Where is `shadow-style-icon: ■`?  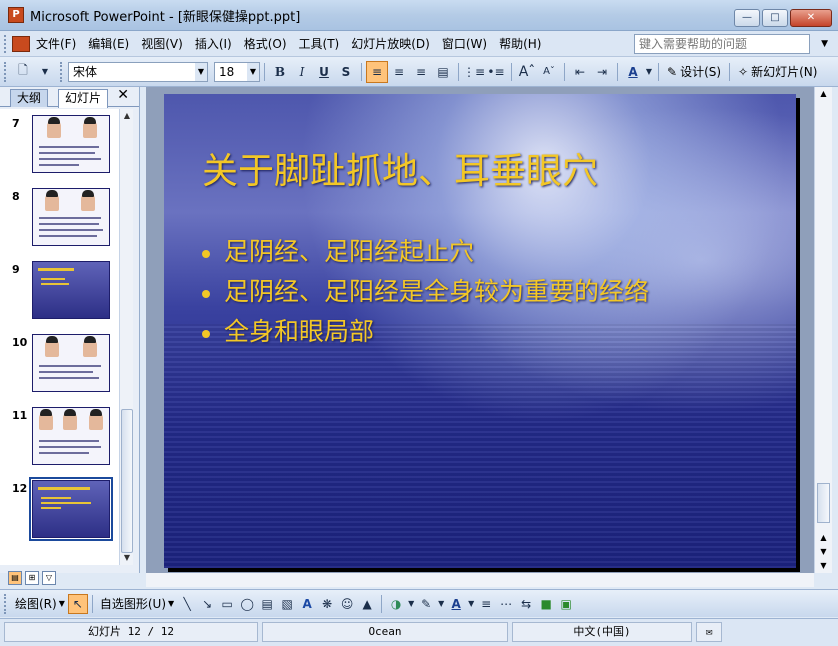 shadow-style-icon: ■ is located at coordinates (546, 604).